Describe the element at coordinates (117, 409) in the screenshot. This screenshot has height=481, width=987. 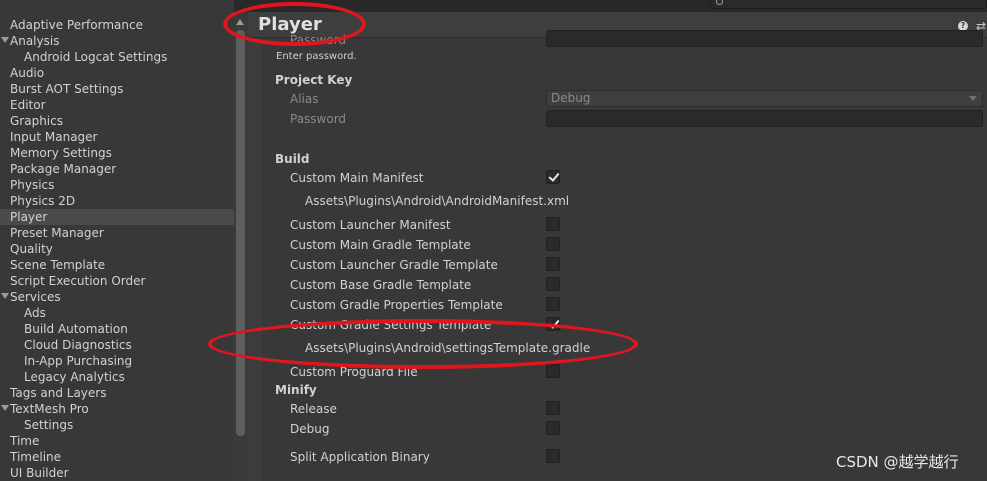
I see `sidebar-item: TextMesh Pro` at that location.